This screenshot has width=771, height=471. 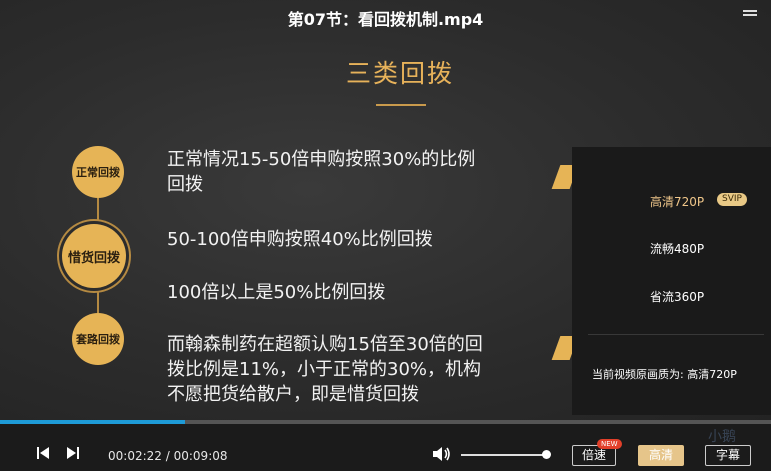 I want to click on badge-hoarding: 惜货回拨, so click(x=94, y=256).